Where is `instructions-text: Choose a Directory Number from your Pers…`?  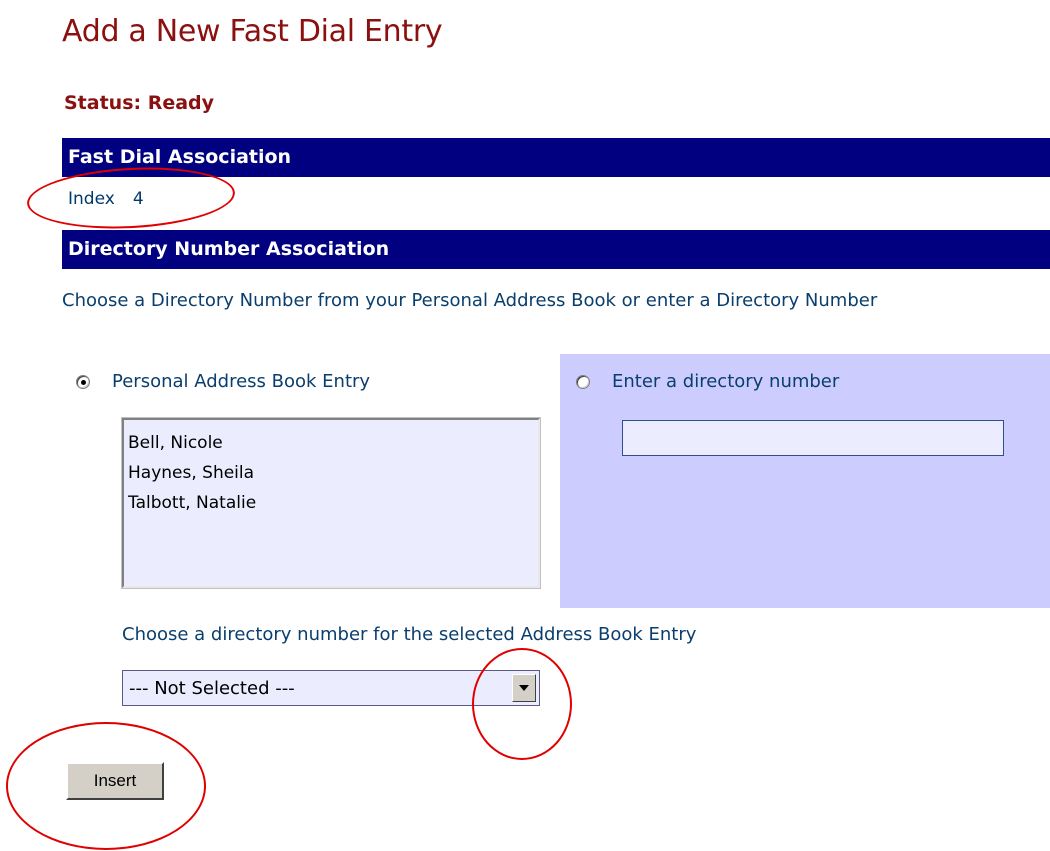 instructions-text: Choose a Directory Number from your Pers… is located at coordinates (470, 300).